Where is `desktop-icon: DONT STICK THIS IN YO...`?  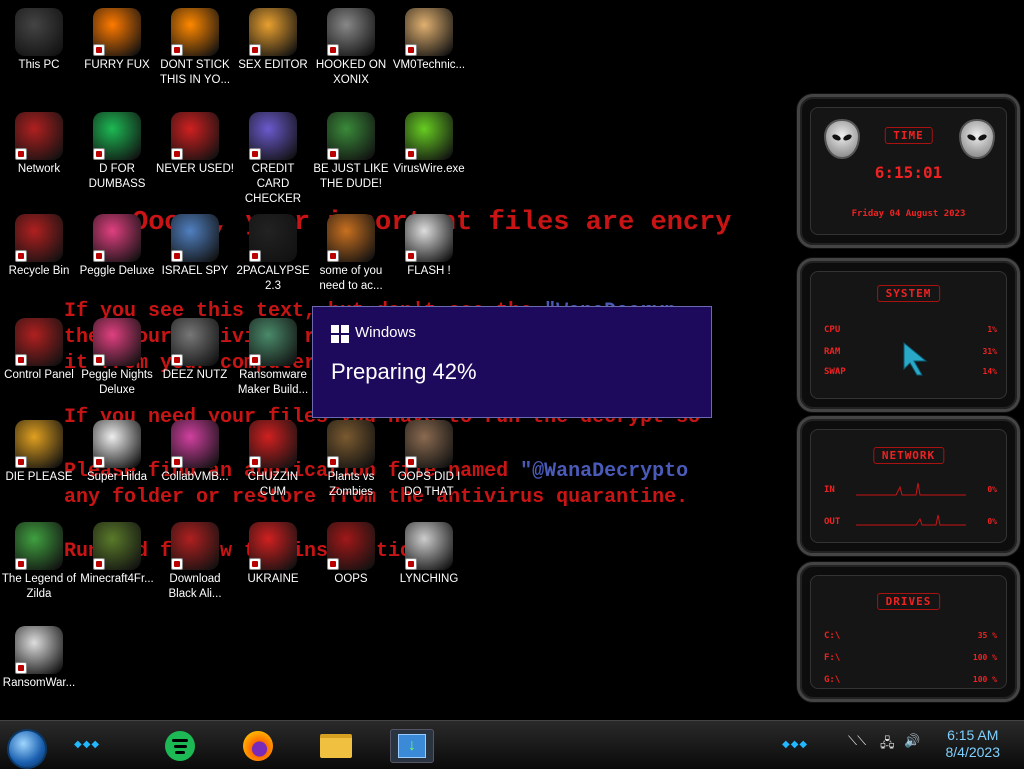
desktop-icon: DONT STICK THIS IN YO... is located at coordinates (195, 48).